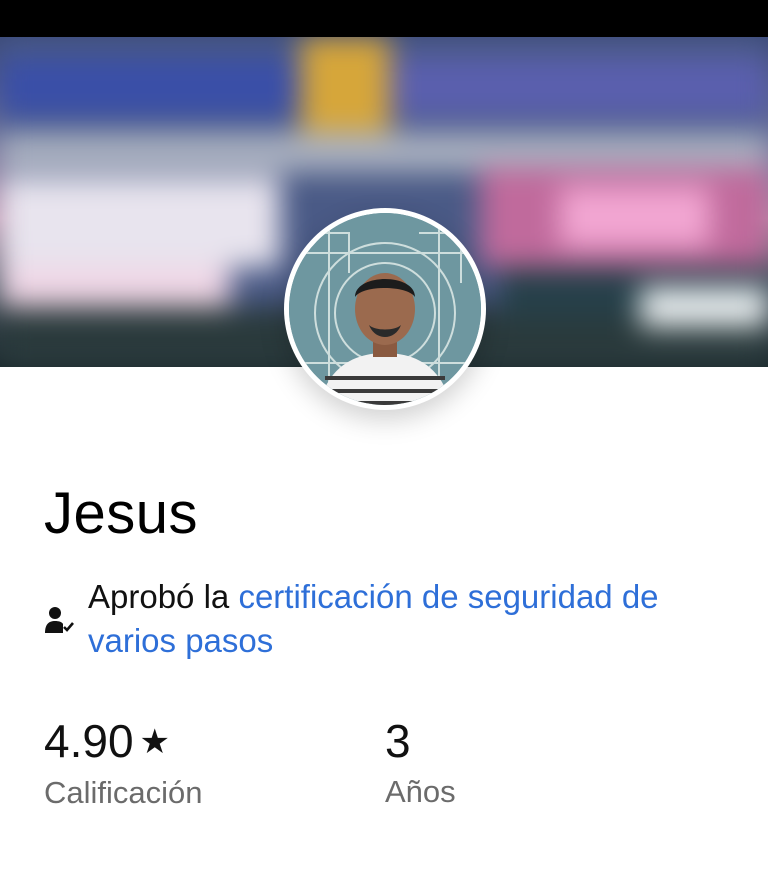  Describe the element at coordinates (89, 741) in the screenshot. I see `rating-value: 4.90` at that location.